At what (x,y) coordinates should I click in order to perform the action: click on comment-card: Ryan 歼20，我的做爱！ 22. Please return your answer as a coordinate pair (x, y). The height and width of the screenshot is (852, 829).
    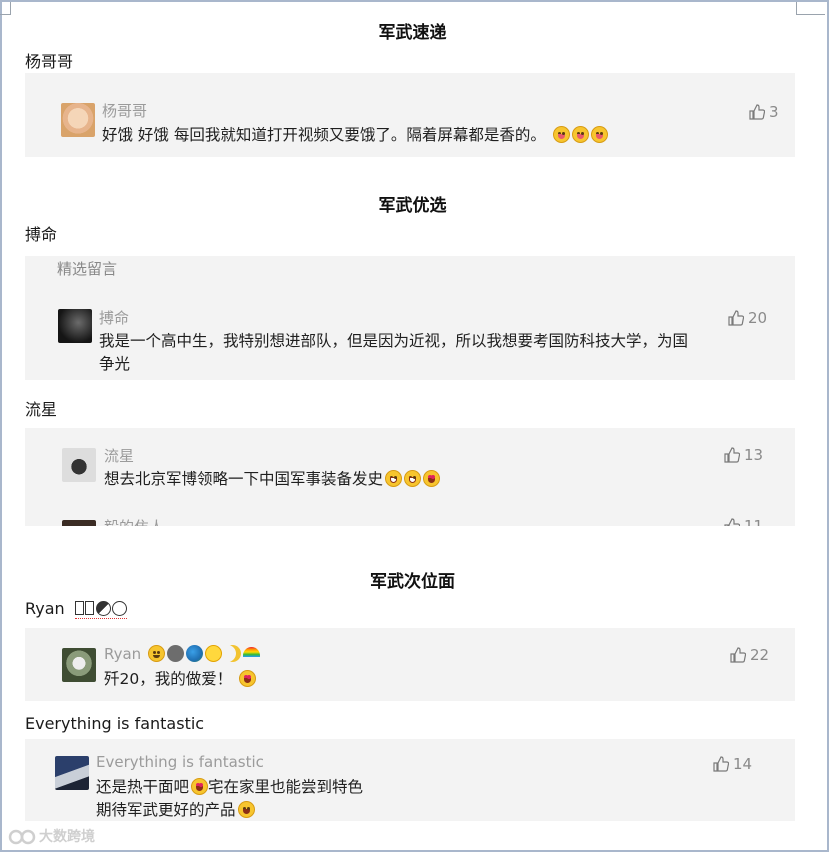
    Looking at the image, I should click on (410, 664).